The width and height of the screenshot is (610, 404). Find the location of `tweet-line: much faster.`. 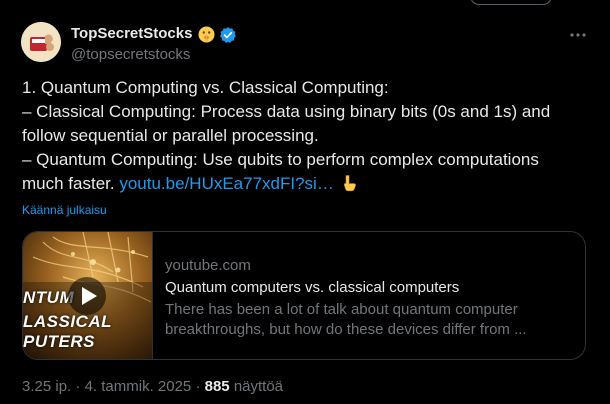

tweet-line: much faster. is located at coordinates (68, 183).